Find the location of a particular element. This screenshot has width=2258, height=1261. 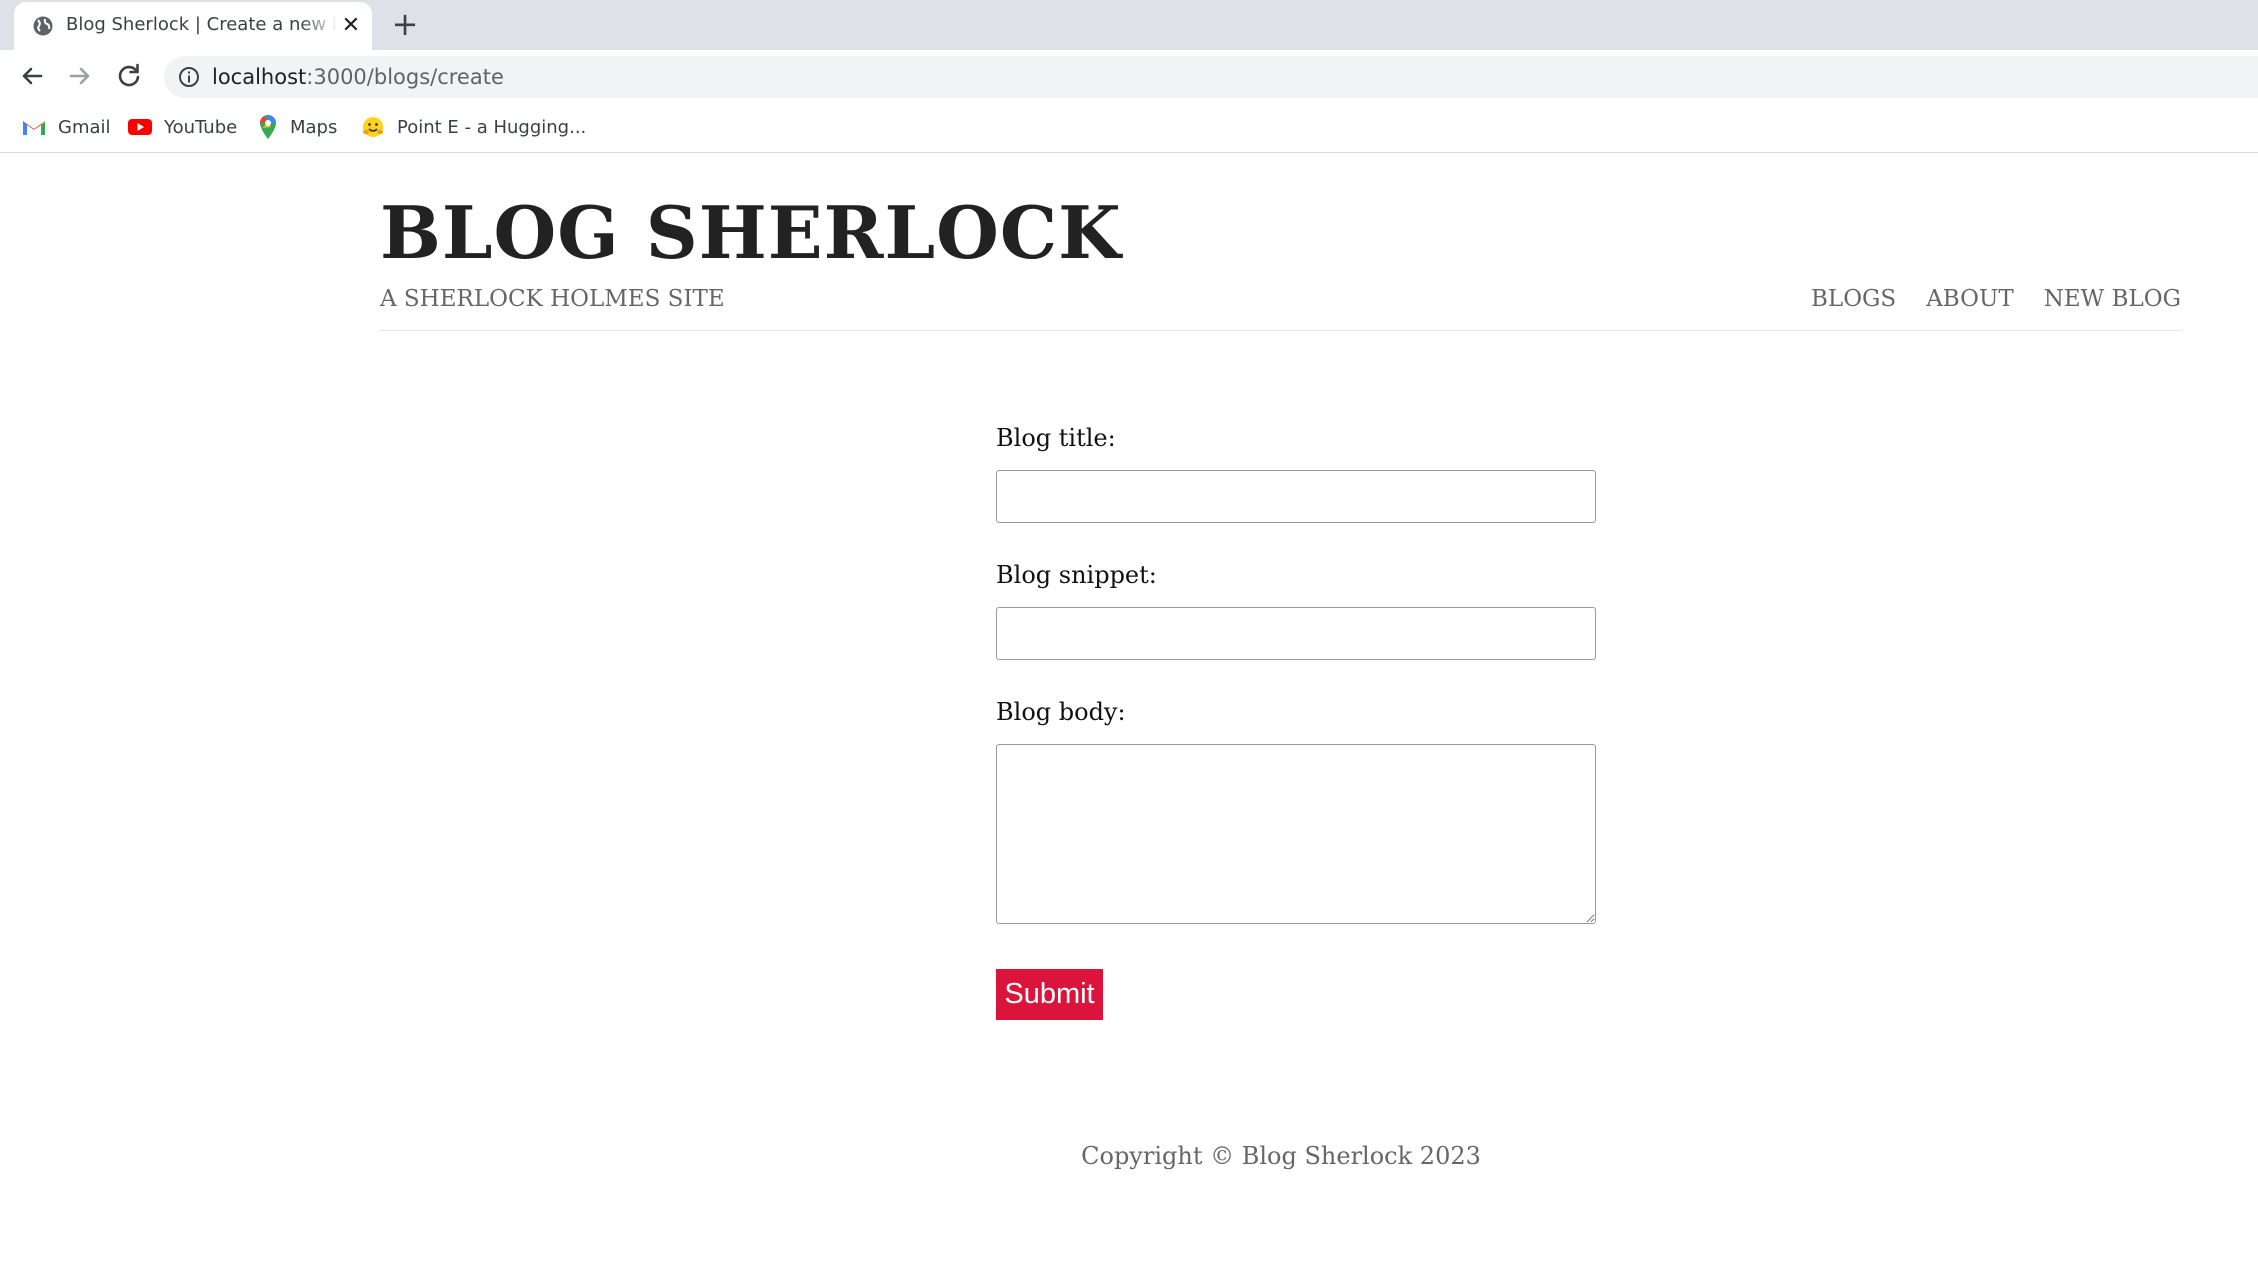

footer-copyright: Copyright © Blog Sherlock 2023 is located at coordinates (1281, 1156).